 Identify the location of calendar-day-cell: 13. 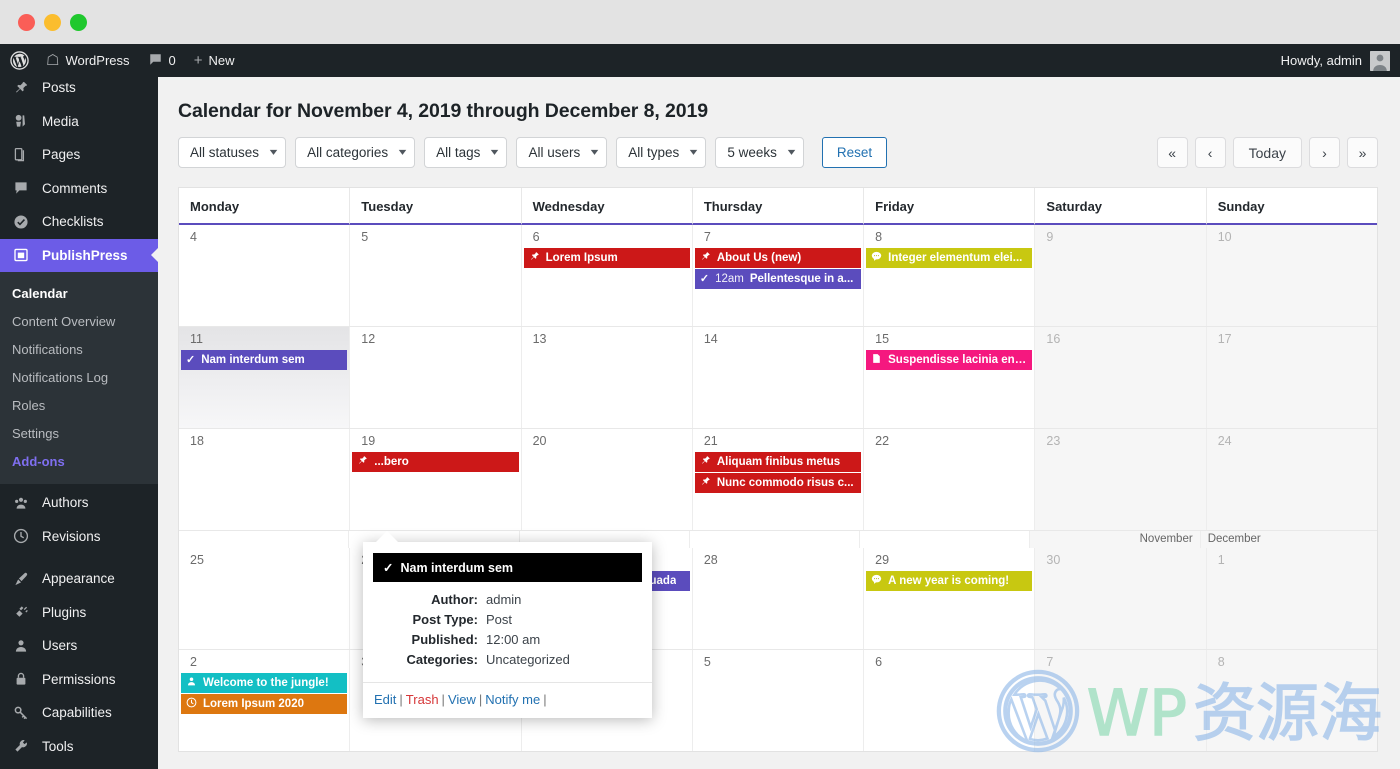
(607, 377).